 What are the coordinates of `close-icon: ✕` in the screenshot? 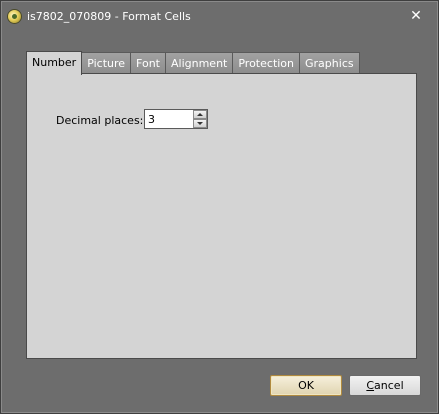 It's located at (416, 16).